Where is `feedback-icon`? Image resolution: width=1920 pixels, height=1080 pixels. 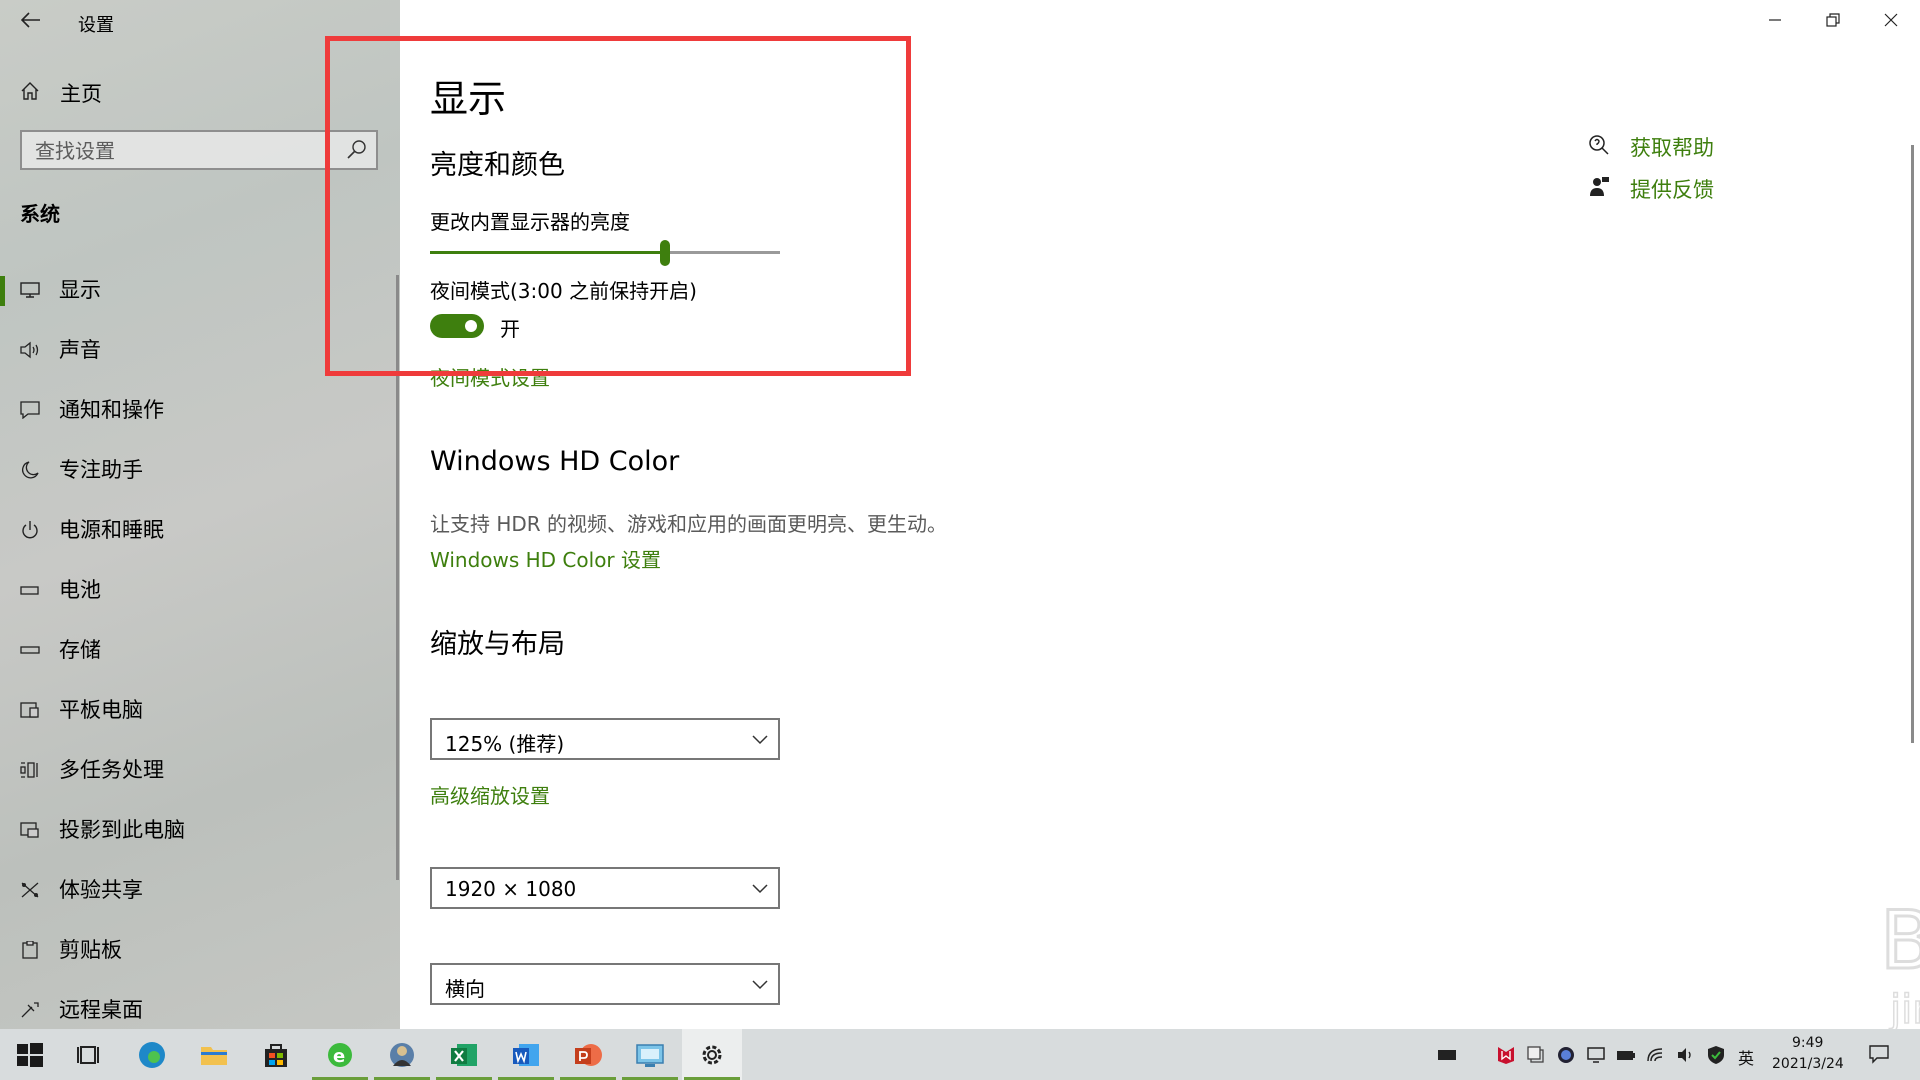 feedback-icon is located at coordinates (1599, 186).